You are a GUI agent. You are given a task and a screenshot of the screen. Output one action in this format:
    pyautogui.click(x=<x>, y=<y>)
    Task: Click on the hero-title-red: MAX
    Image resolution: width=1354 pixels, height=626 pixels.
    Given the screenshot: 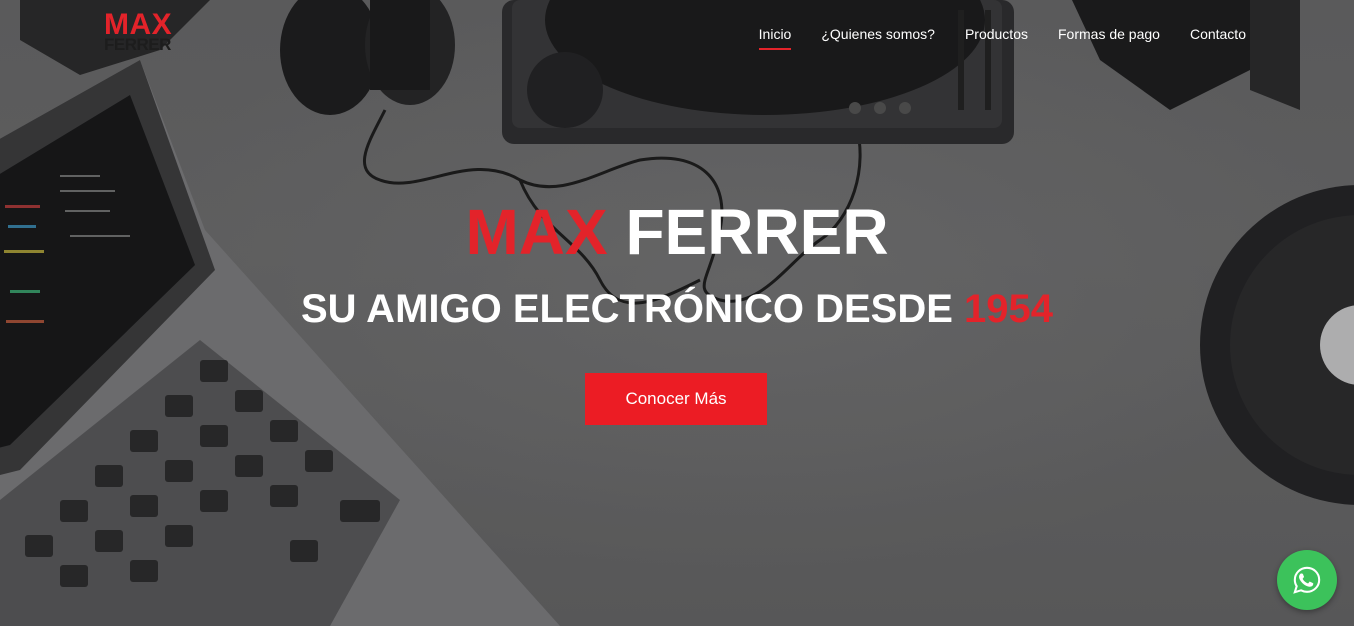 What is the action you would take?
    pyautogui.click(x=536, y=232)
    